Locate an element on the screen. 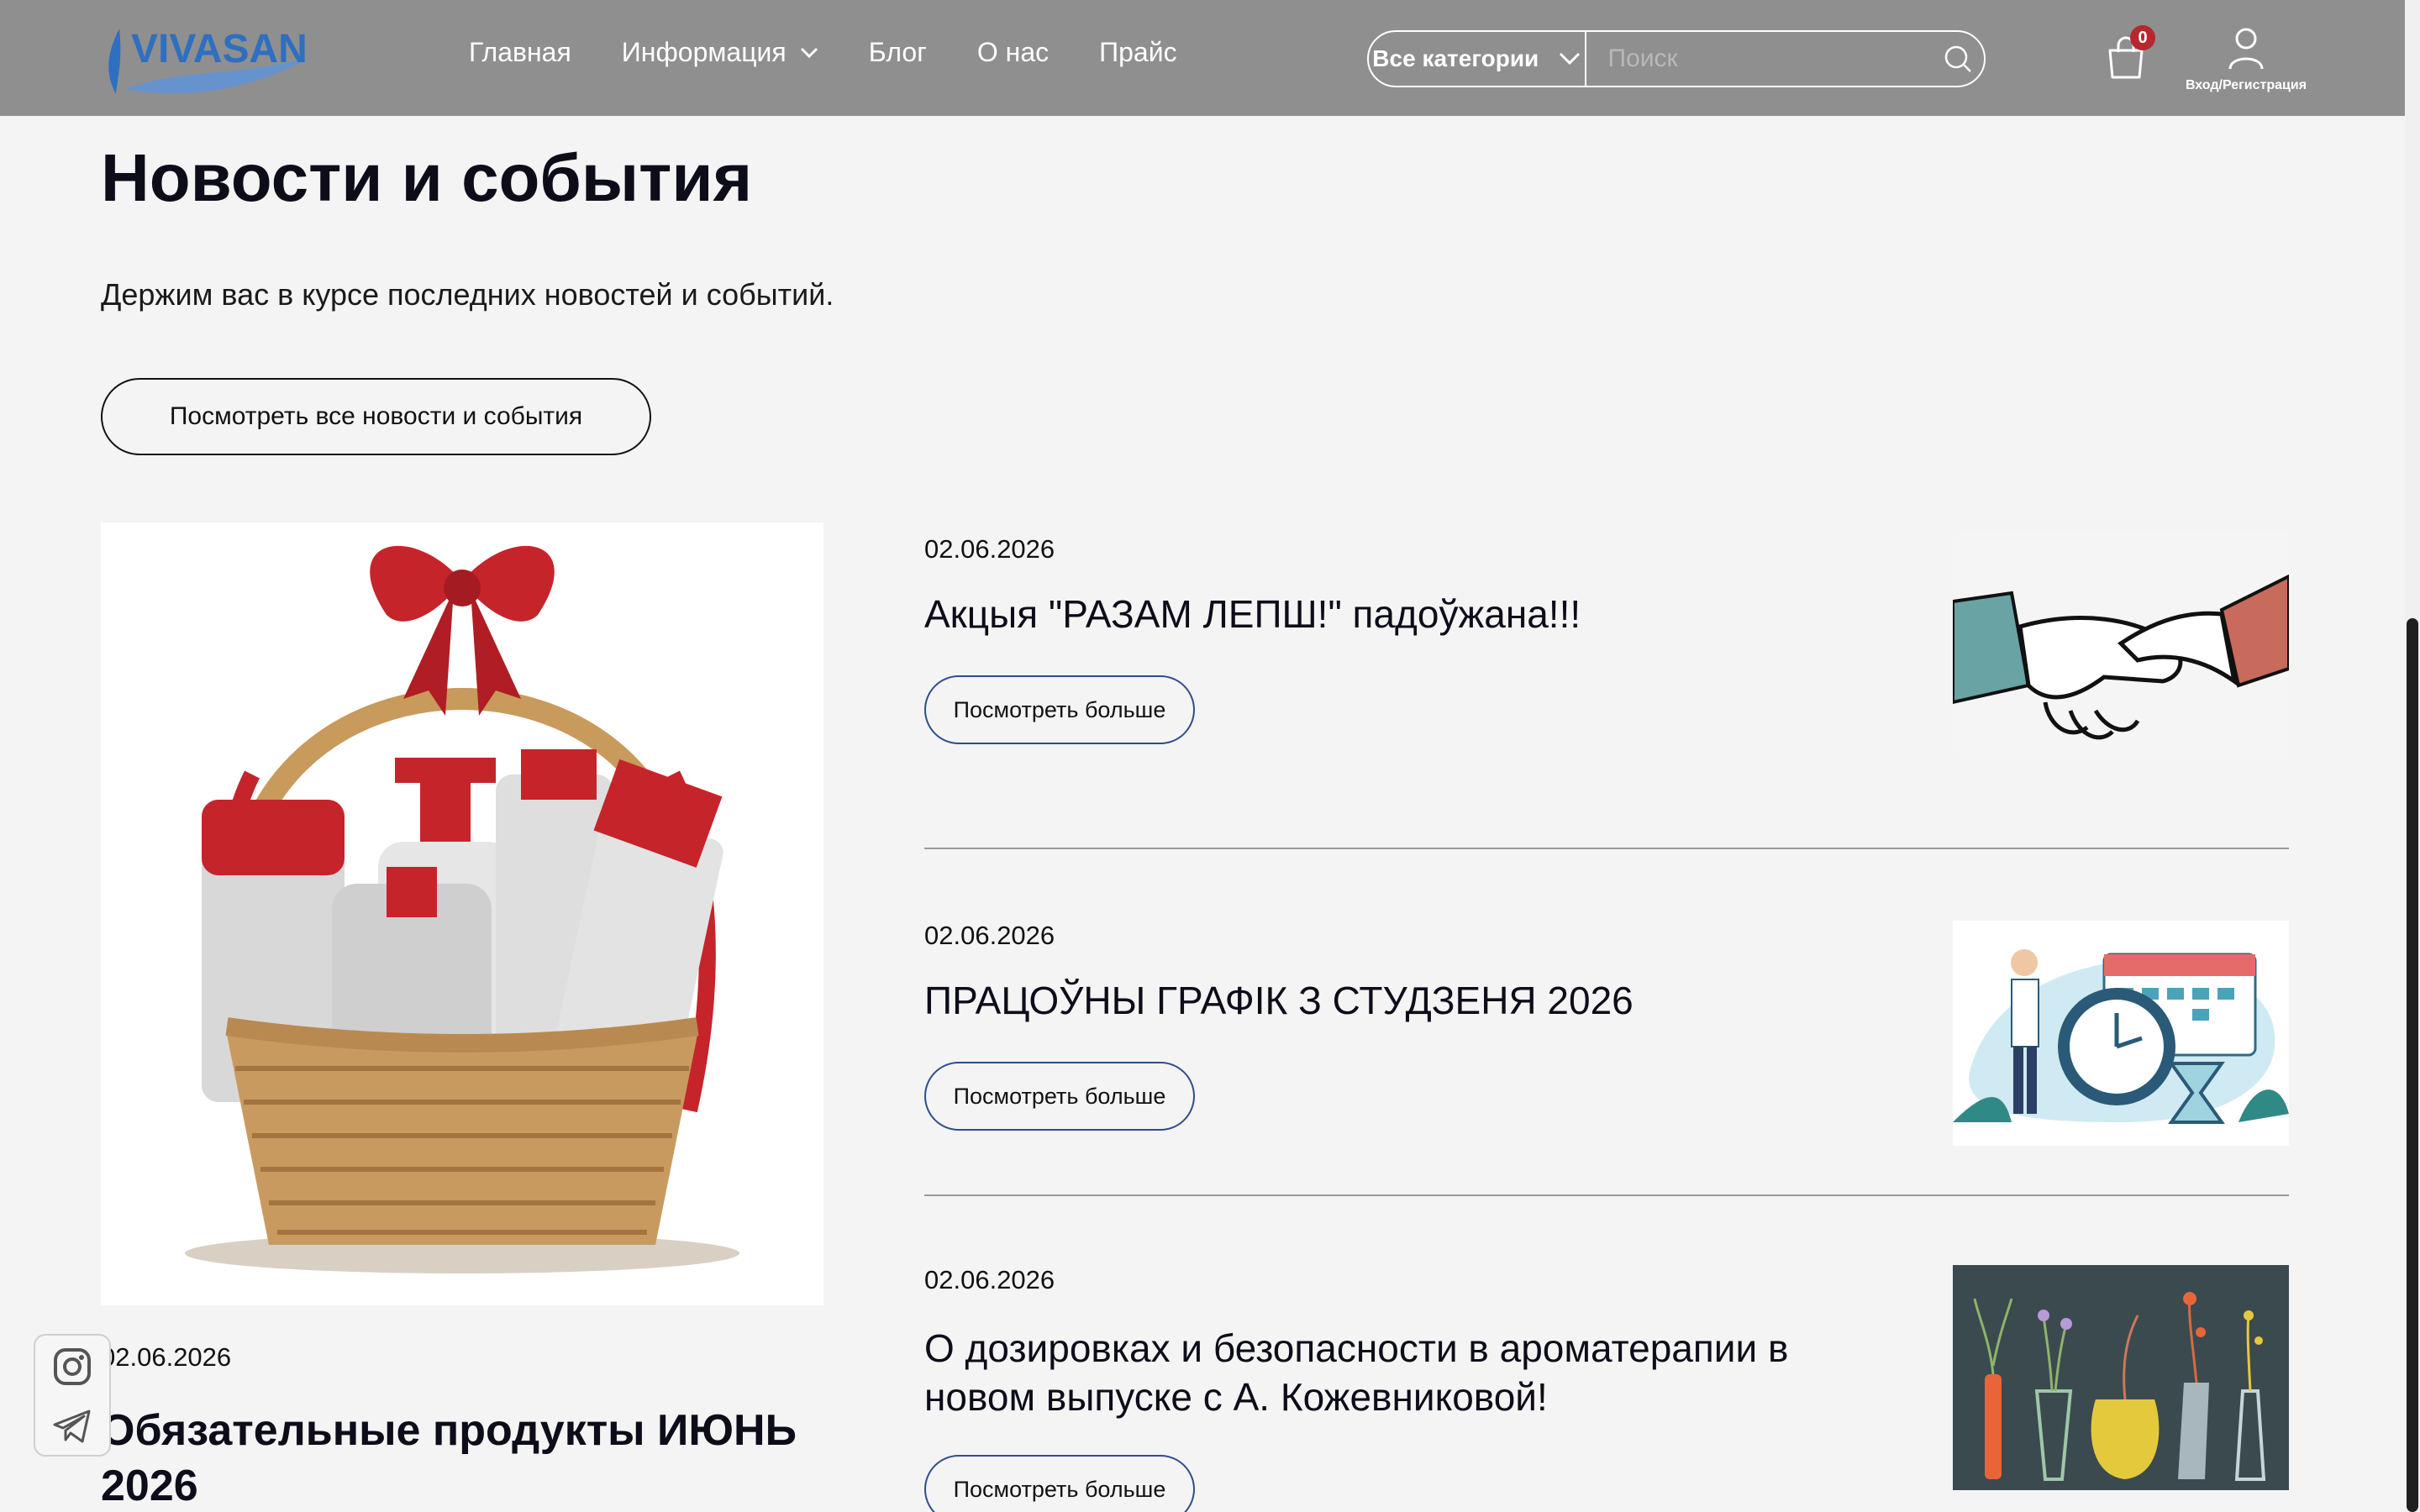 The height and width of the screenshot is (1512, 2420). instagram-icon is located at coordinates (72, 1367).